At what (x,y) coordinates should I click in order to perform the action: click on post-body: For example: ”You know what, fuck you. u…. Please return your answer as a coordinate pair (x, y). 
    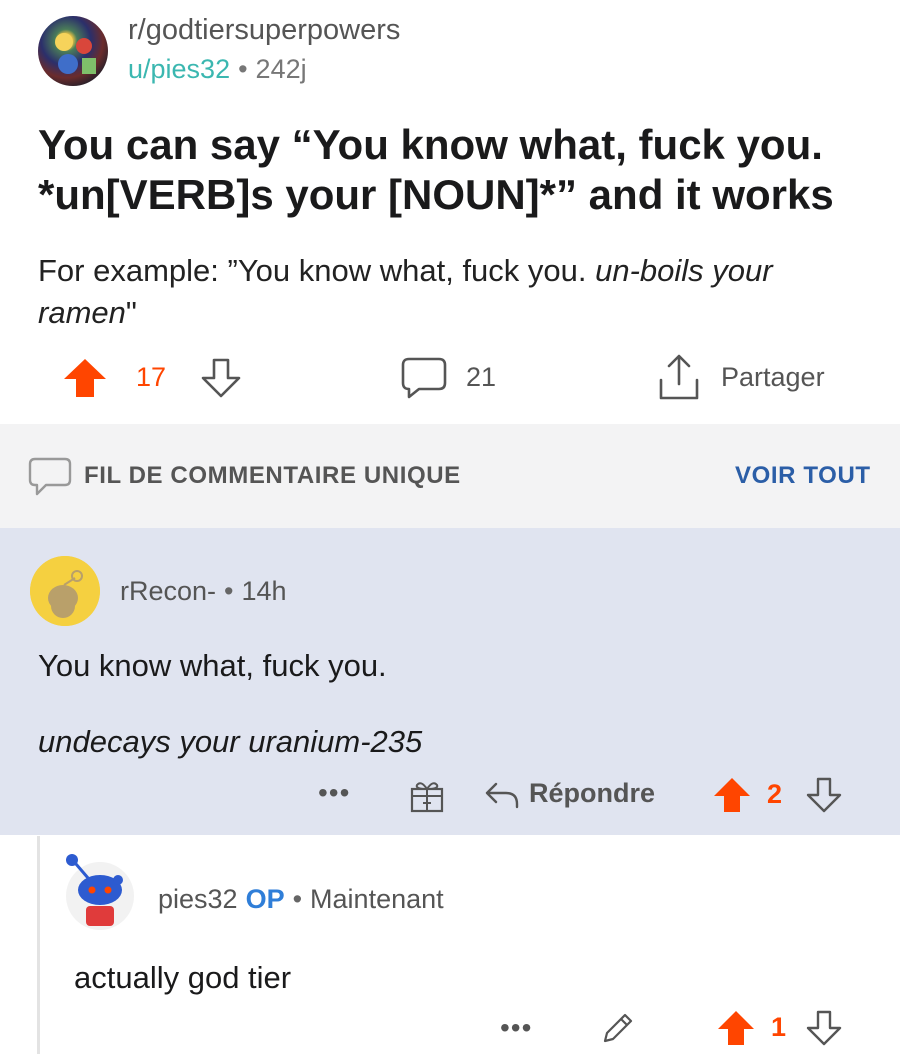
    Looking at the image, I should click on (453, 292).